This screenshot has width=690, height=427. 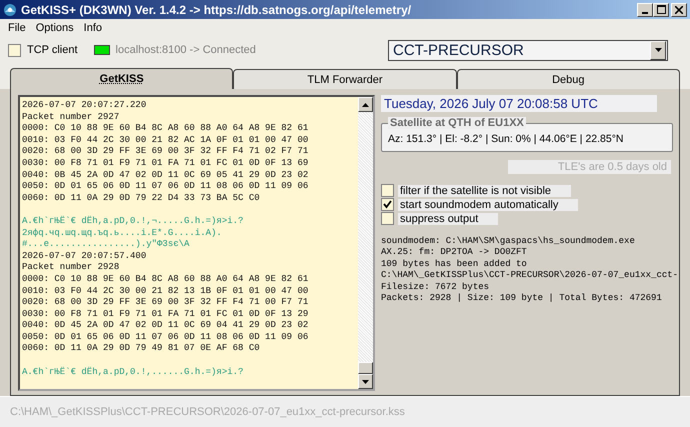 I want to click on log-line: 0030: 00 F8 71 01 F9 71 01 FA 71 01 FC 01 0D 0F 13 69, so click(x=166, y=164).